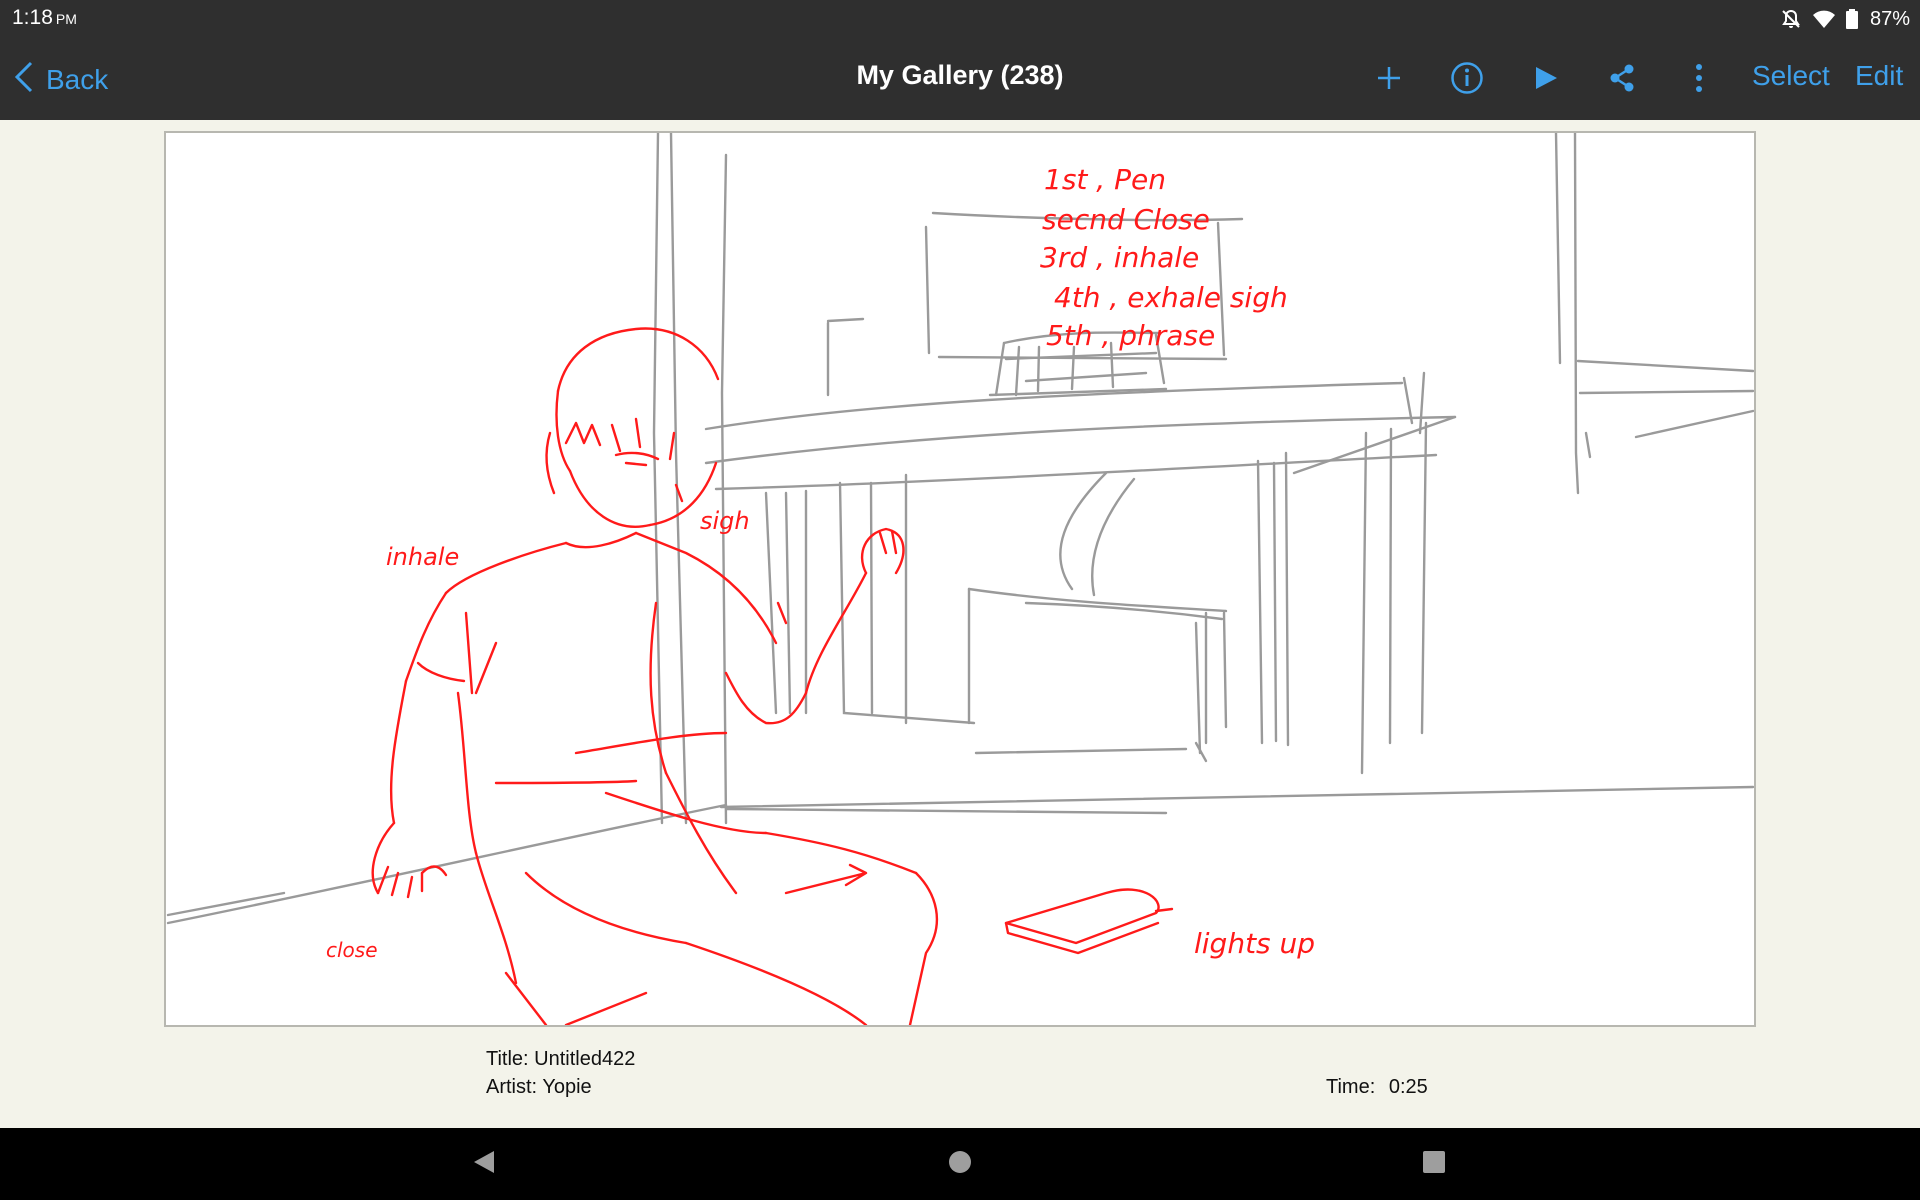 The image size is (1920, 1200). I want to click on annotation-step-3: 3rd , inhale, so click(1119, 257).